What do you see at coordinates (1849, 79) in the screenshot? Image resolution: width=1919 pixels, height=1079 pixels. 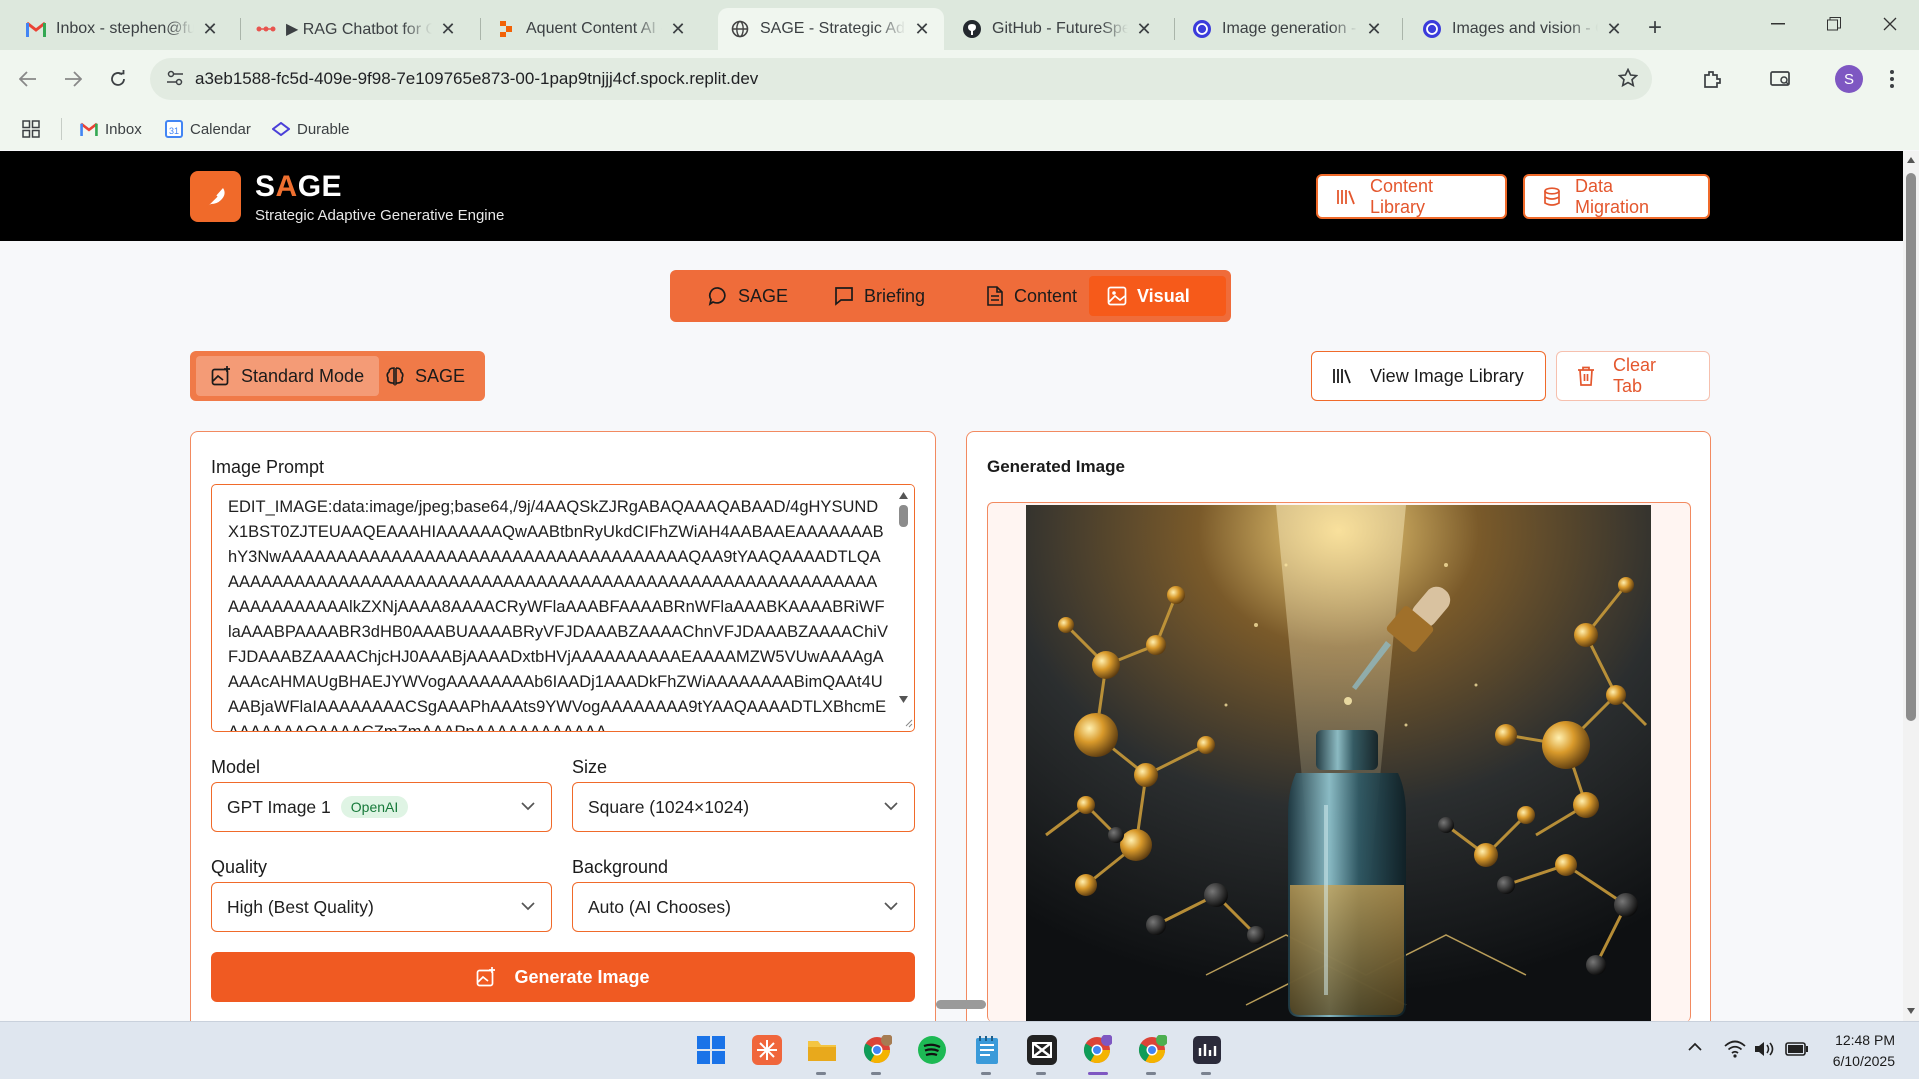 I see `profile-avatar: S` at bounding box center [1849, 79].